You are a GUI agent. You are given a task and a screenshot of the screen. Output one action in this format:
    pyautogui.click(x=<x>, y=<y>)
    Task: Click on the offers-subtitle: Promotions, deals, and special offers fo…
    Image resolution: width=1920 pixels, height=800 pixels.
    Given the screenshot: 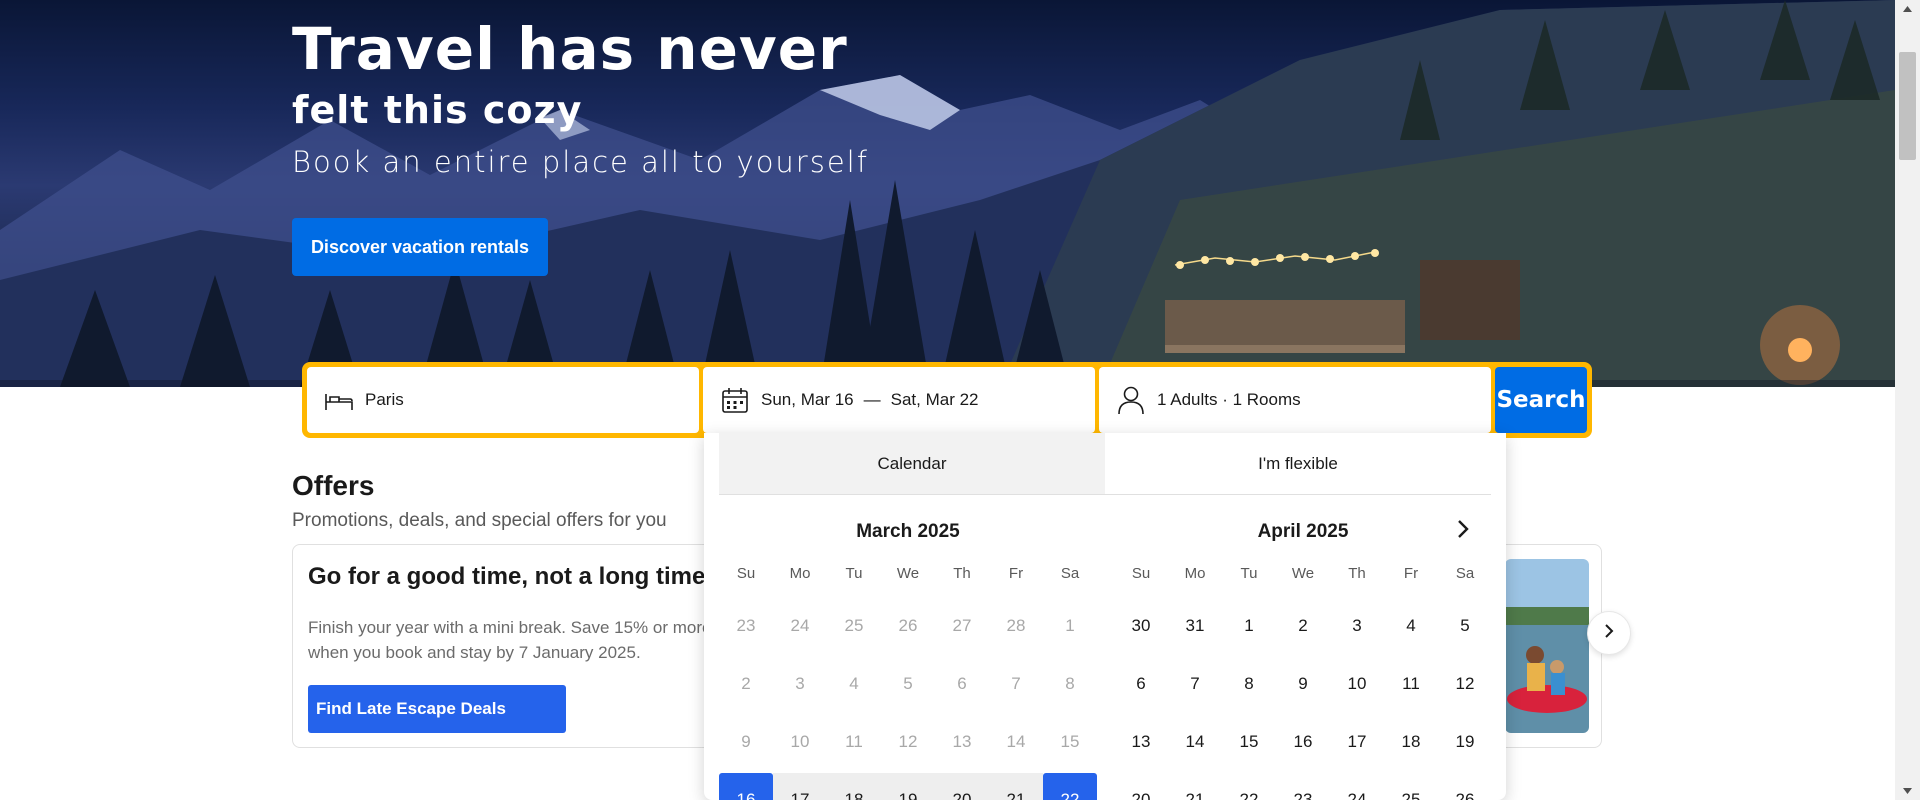 What is the action you would take?
    pyautogui.click(x=479, y=520)
    